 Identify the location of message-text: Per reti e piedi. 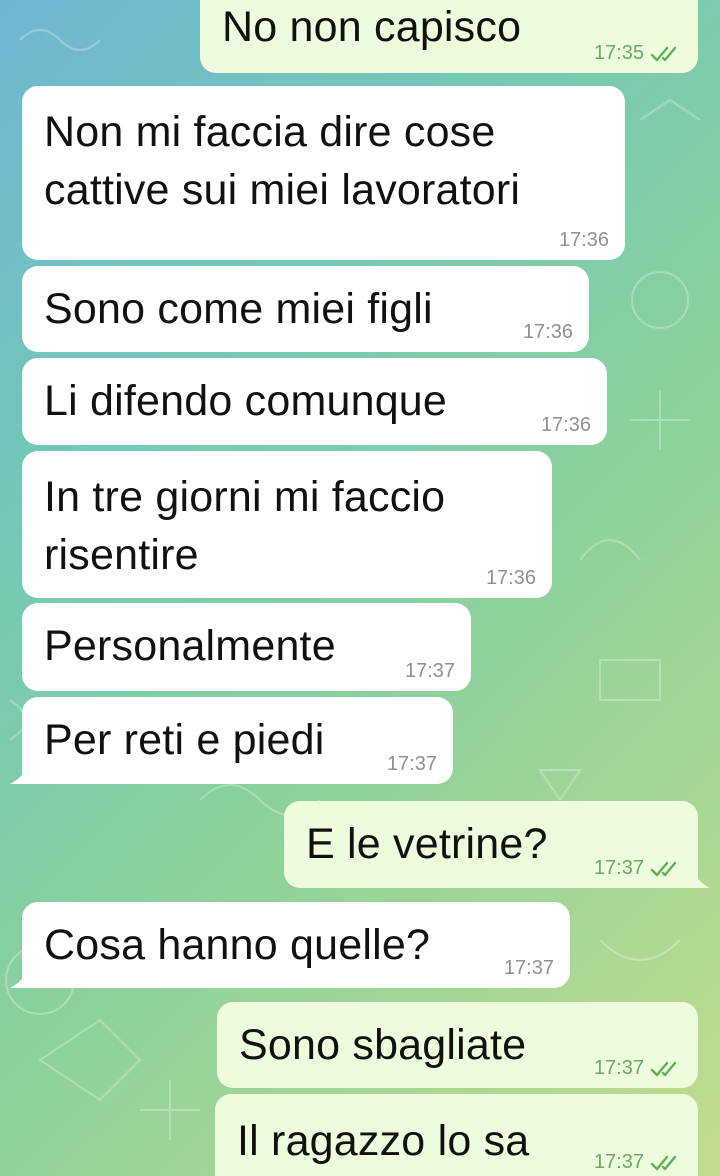
(184, 740).